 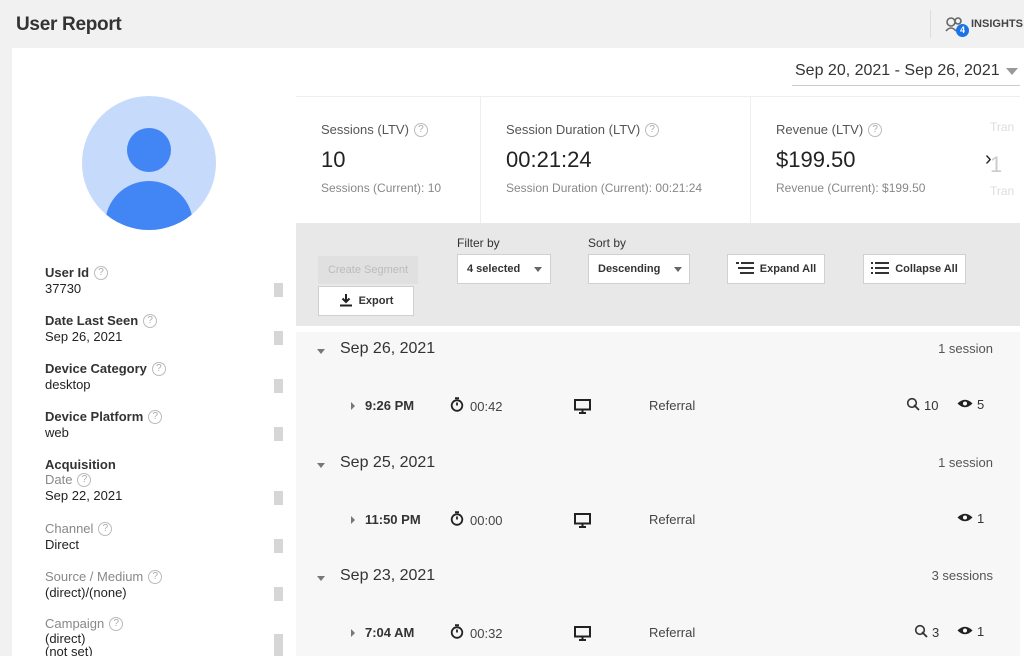 What do you see at coordinates (368, 270) in the screenshot?
I see `create-segment-button: Create Segment` at bounding box center [368, 270].